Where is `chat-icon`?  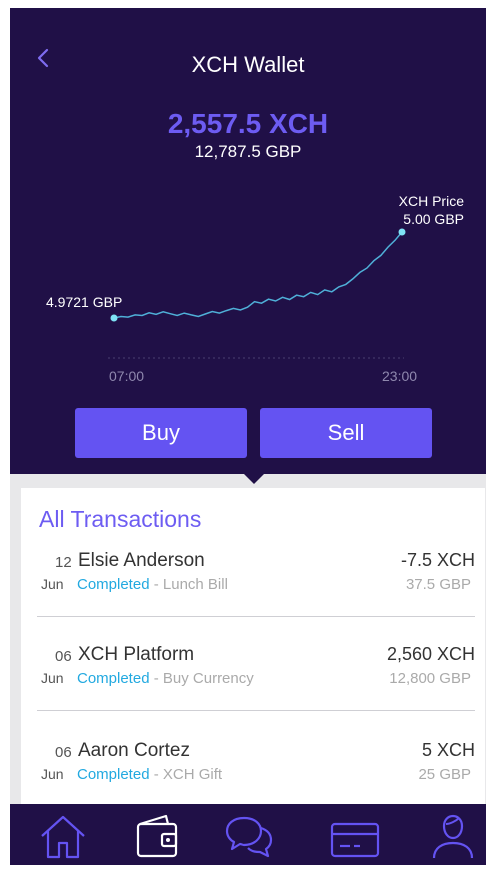 chat-icon is located at coordinates (249, 836).